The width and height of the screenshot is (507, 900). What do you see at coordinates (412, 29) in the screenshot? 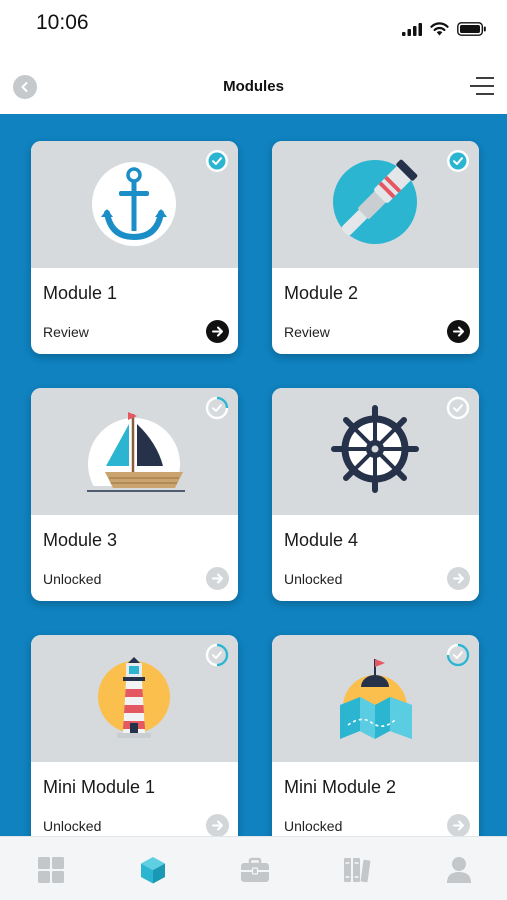
I see `cellular-signal-icon` at bounding box center [412, 29].